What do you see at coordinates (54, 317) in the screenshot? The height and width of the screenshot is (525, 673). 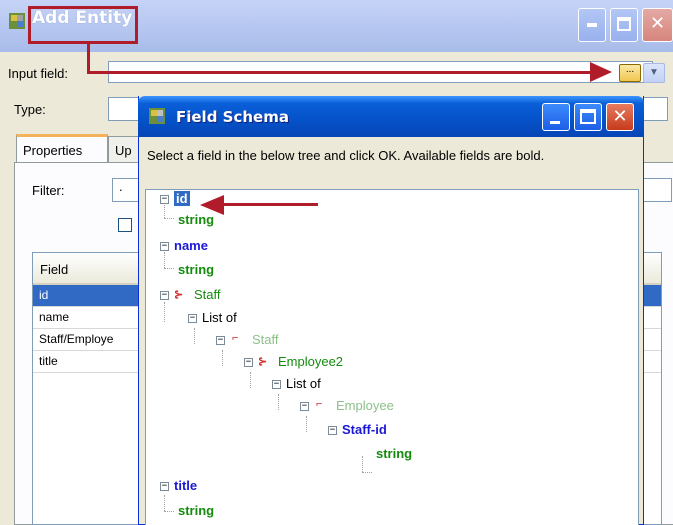 I see `grid-cell: name` at bounding box center [54, 317].